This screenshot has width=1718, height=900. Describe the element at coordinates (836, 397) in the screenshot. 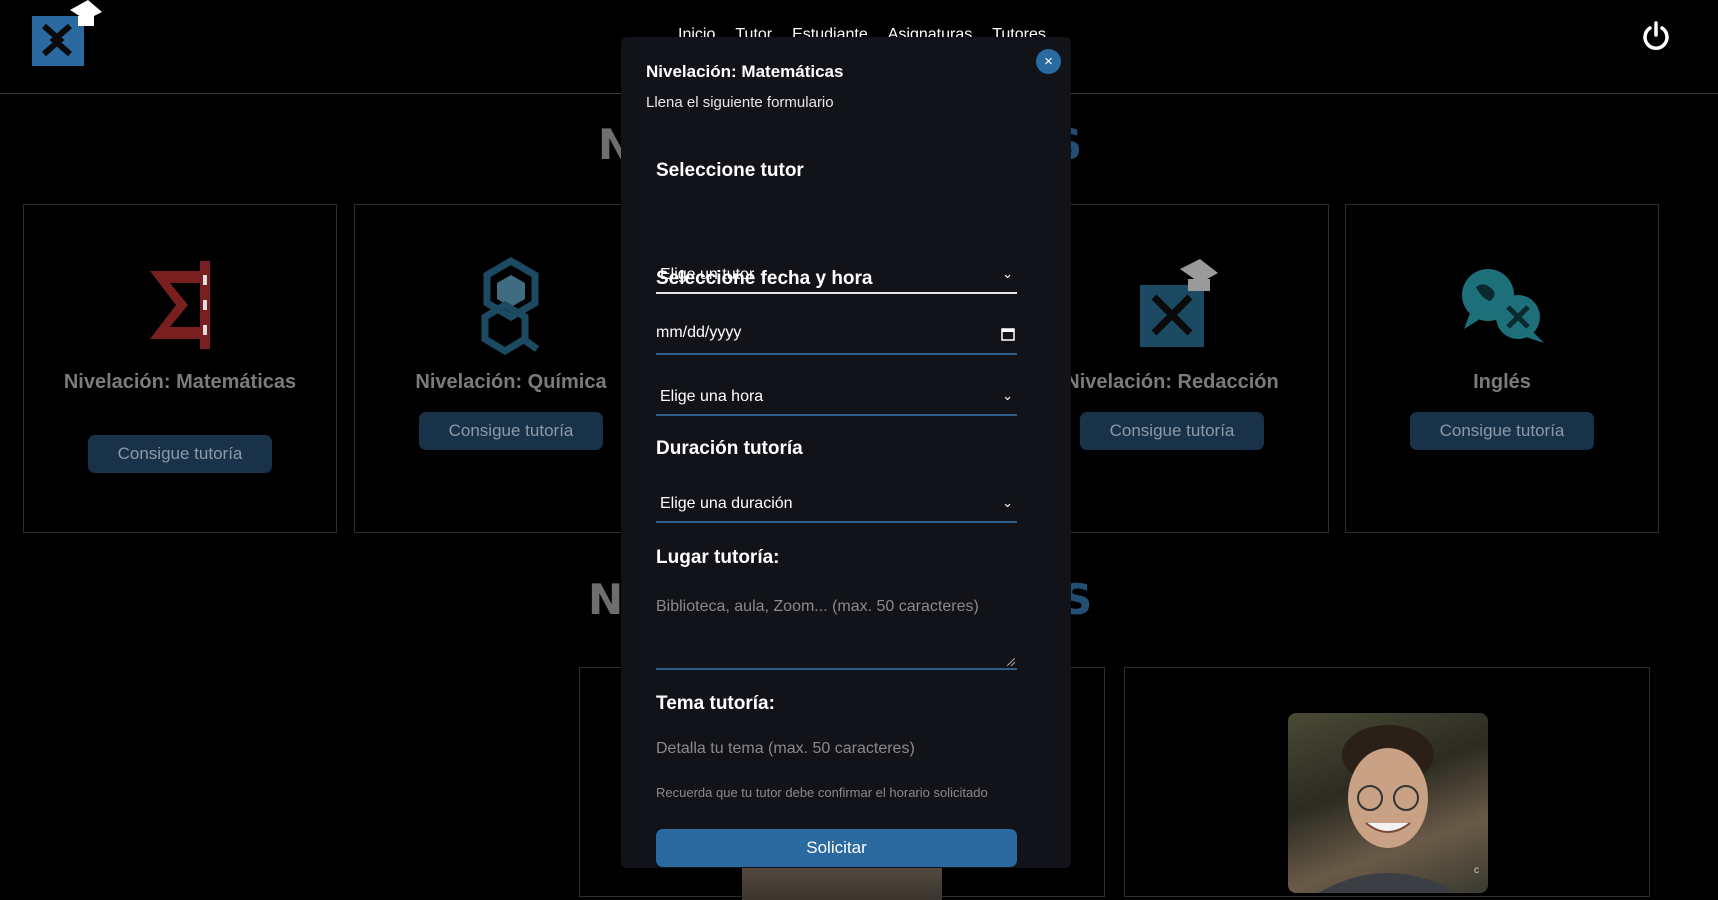

I see `hour-select: Elige una hora ⌄` at that location.